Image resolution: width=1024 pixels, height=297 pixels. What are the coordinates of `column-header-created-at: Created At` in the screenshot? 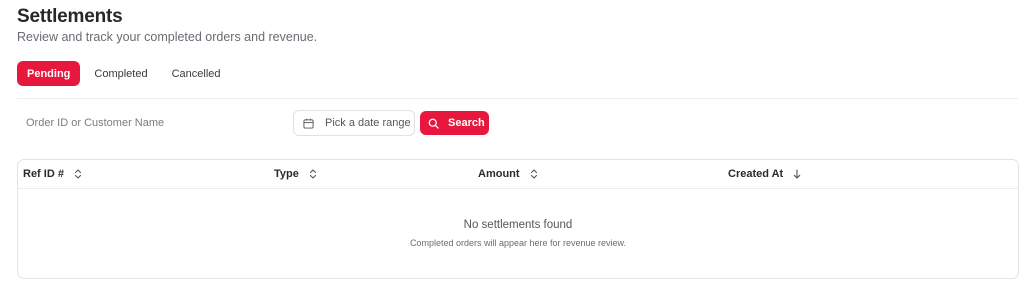 It's located at (764, 174).